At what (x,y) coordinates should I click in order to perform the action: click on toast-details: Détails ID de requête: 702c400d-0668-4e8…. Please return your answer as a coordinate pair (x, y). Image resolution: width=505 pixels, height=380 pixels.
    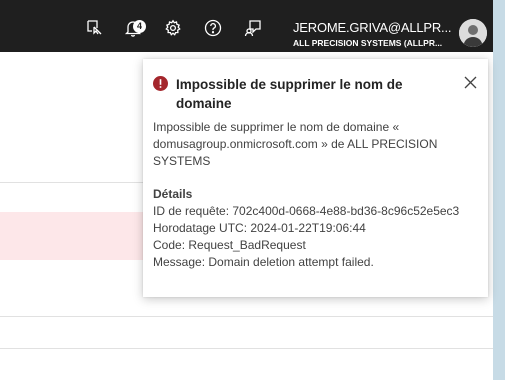
    Looking at the image, I should click on (313, 228).